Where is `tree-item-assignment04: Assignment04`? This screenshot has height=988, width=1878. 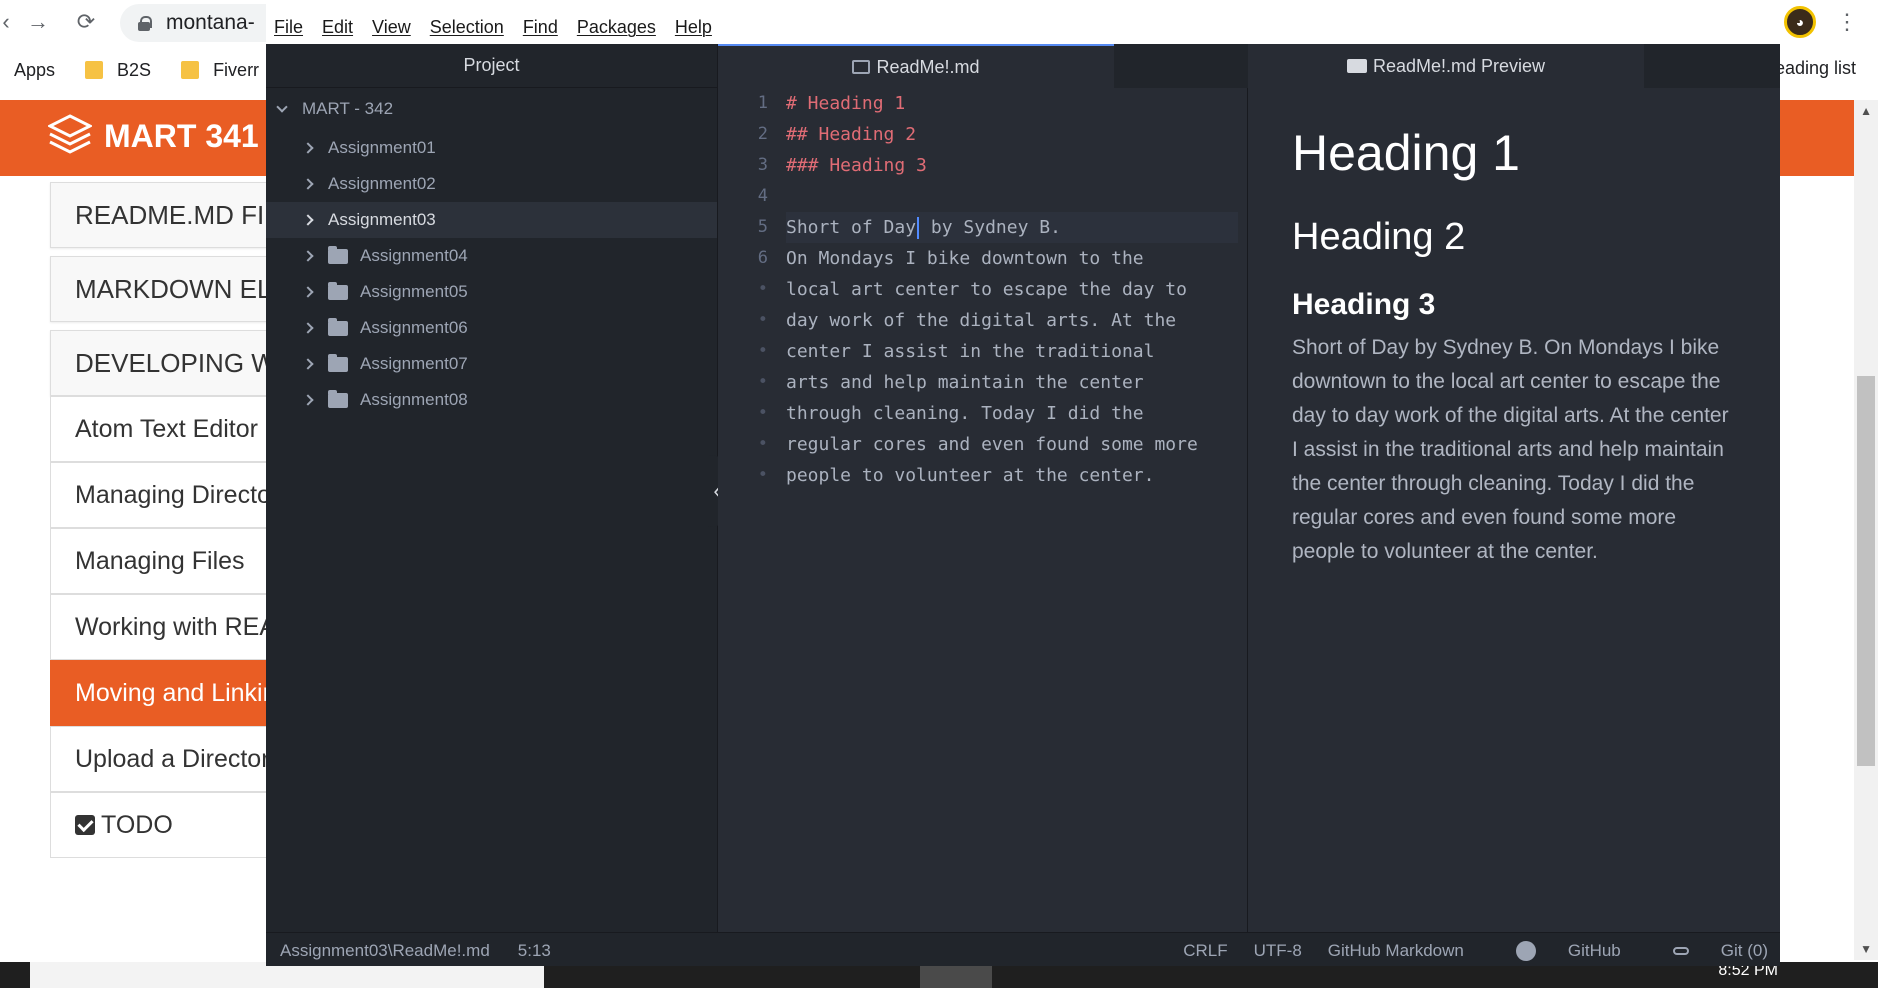 tree-item-assignment04: Assignment04 is located at coordinates (491, 256).